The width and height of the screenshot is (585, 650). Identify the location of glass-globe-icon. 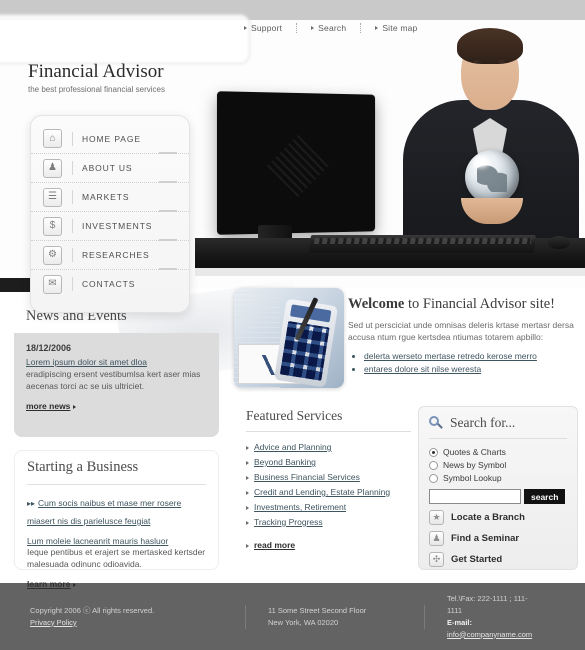
(492, 177).